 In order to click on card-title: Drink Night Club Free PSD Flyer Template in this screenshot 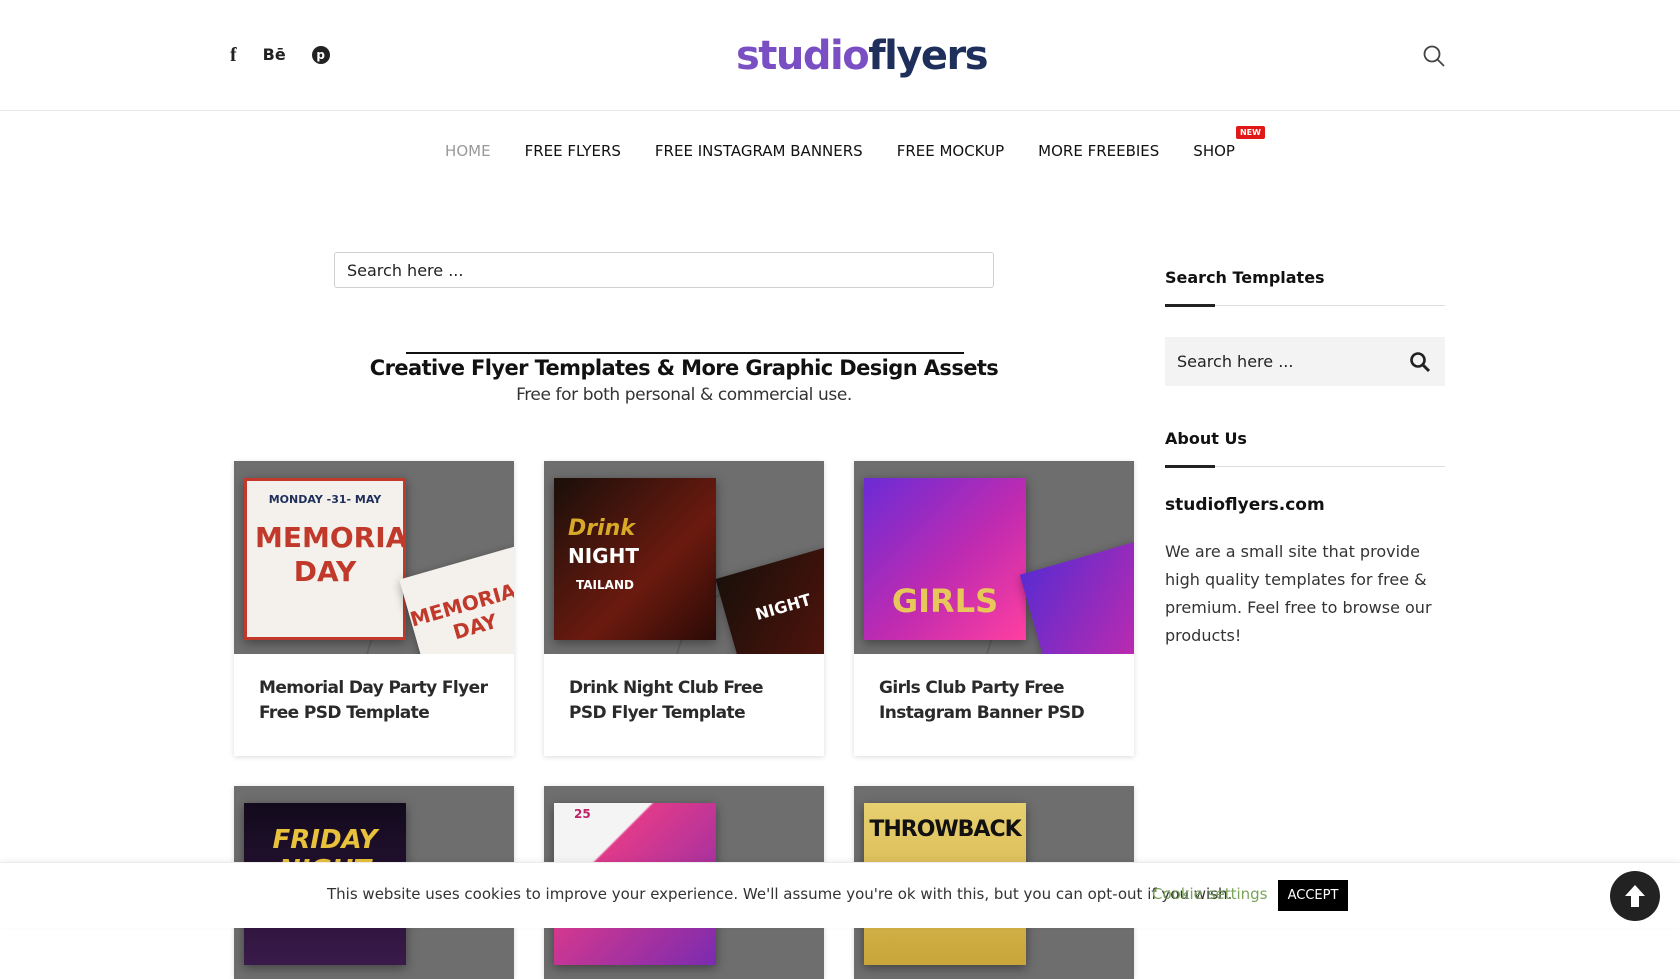, I will do `click(666, 700)`.